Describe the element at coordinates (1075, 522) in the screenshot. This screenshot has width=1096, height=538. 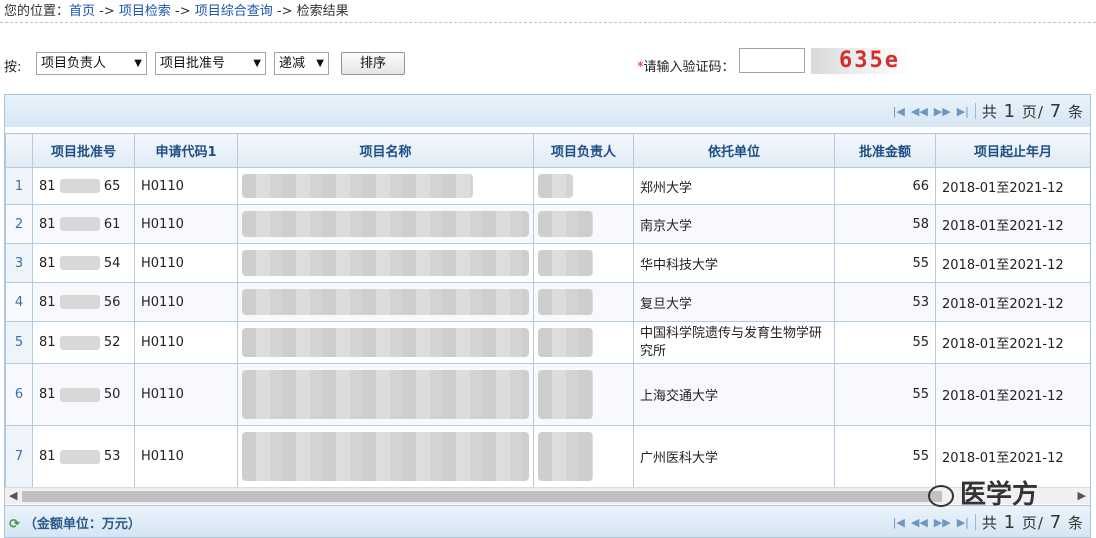
I see `total-unit: 条` at that location.